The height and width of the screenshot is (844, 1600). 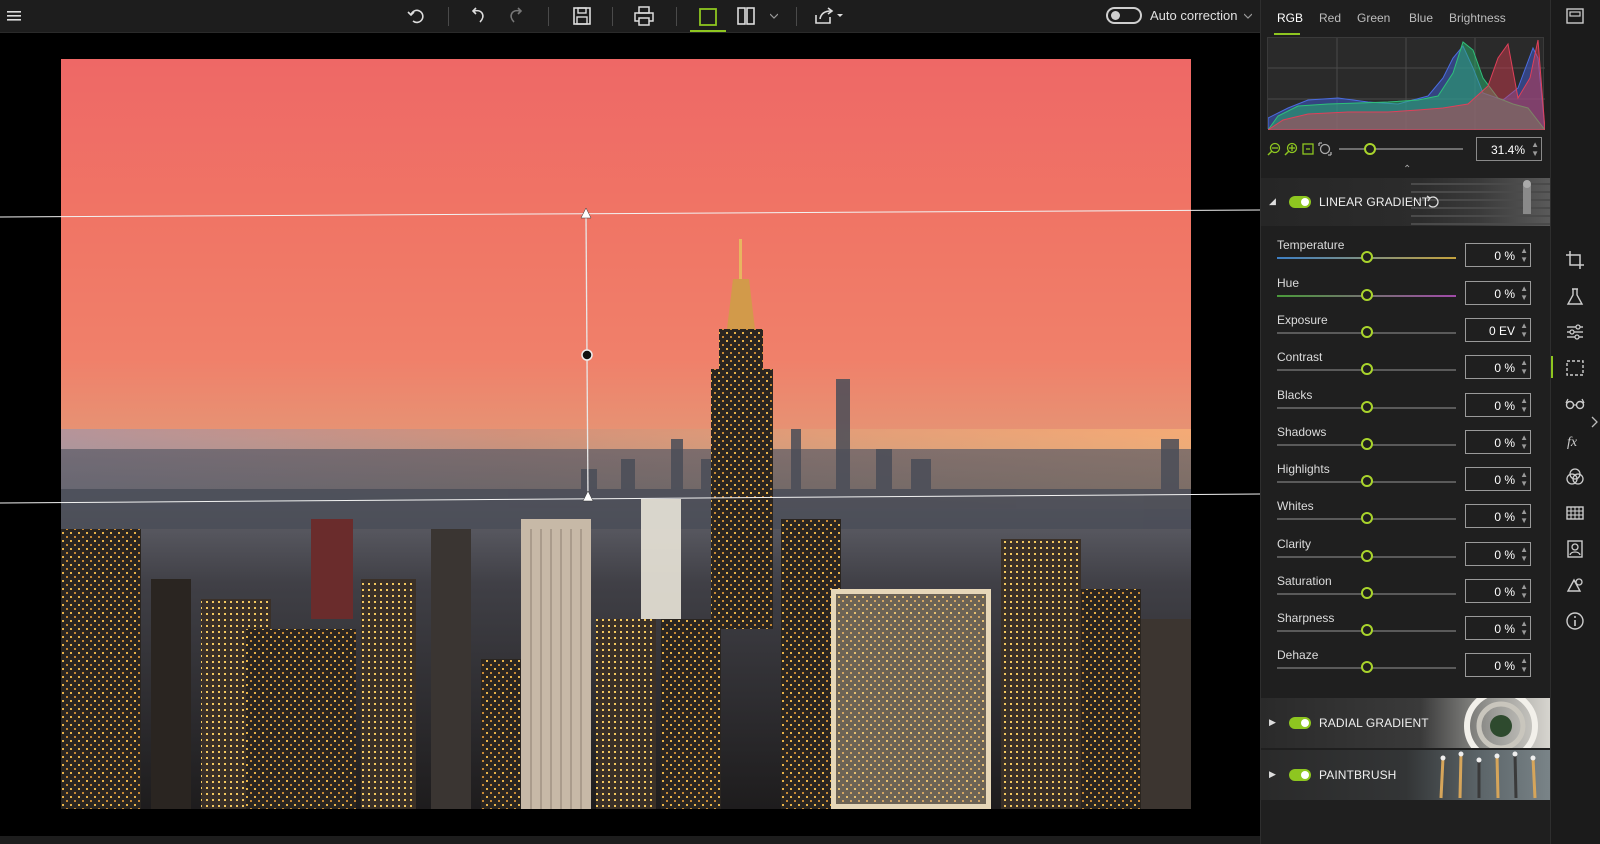 I want to click on fx-icon: fx, so click(x=1575, y=441).